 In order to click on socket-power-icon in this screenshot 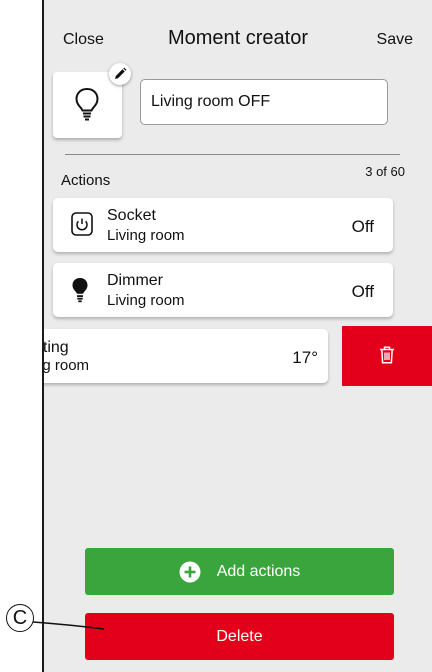, I will do `click(82, 224)`.